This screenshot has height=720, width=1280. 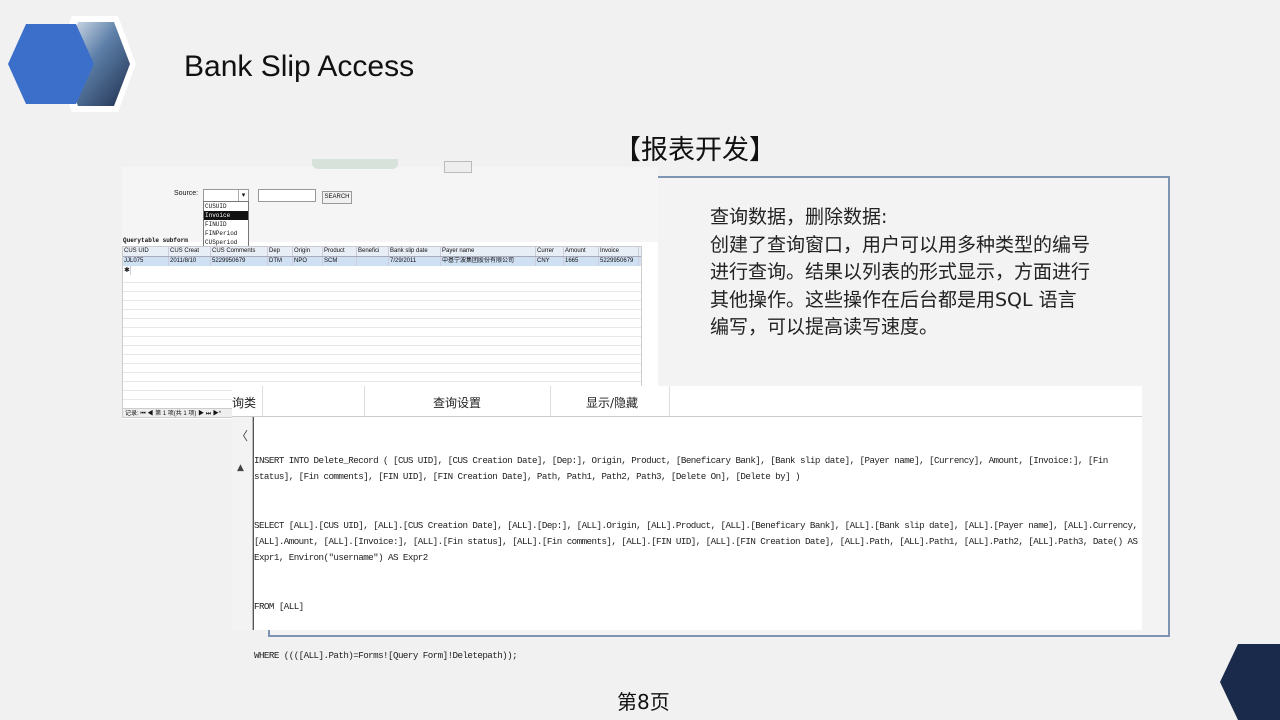 I want to click on description-line: 查询数据，删除数据:, so click(x=799, y=217).